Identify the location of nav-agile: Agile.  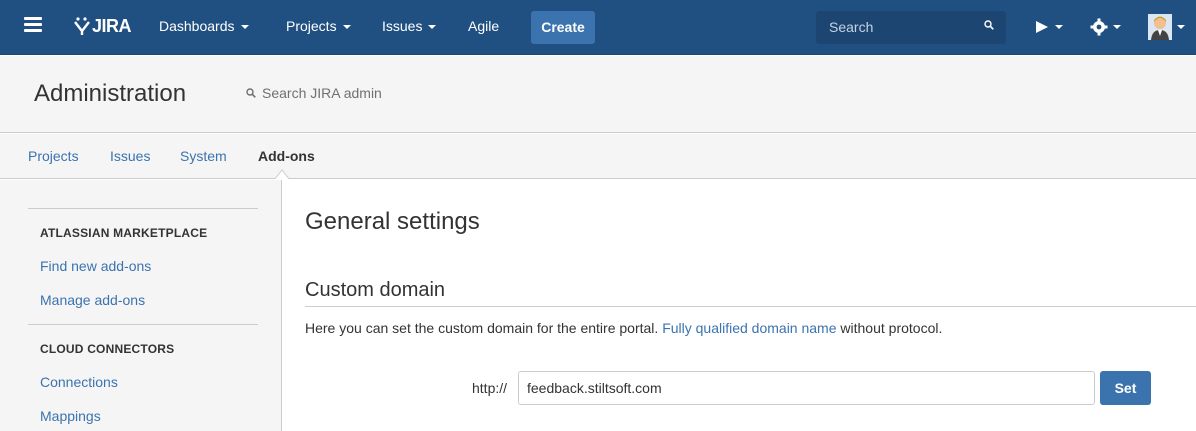
(483, 26).